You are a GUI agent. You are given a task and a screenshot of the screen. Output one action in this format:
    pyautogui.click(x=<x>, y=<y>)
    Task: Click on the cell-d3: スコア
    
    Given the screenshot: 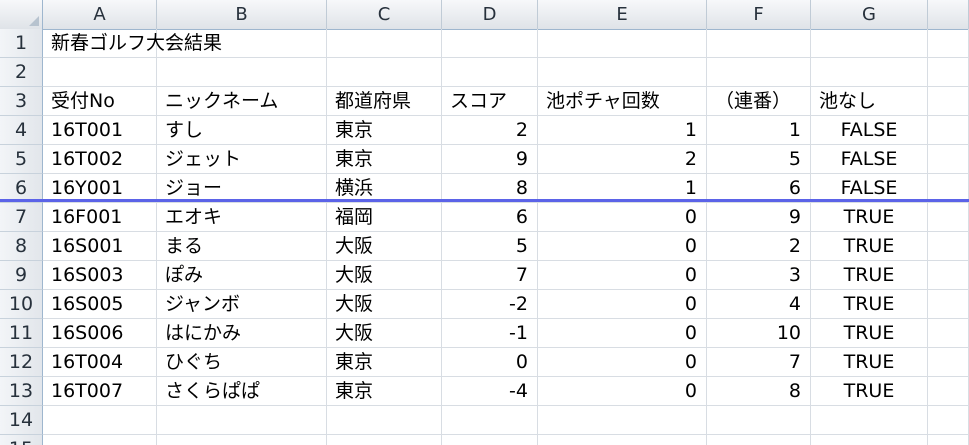 What is the action you would take?
    pyautogui.click(x=490, y=101)
    